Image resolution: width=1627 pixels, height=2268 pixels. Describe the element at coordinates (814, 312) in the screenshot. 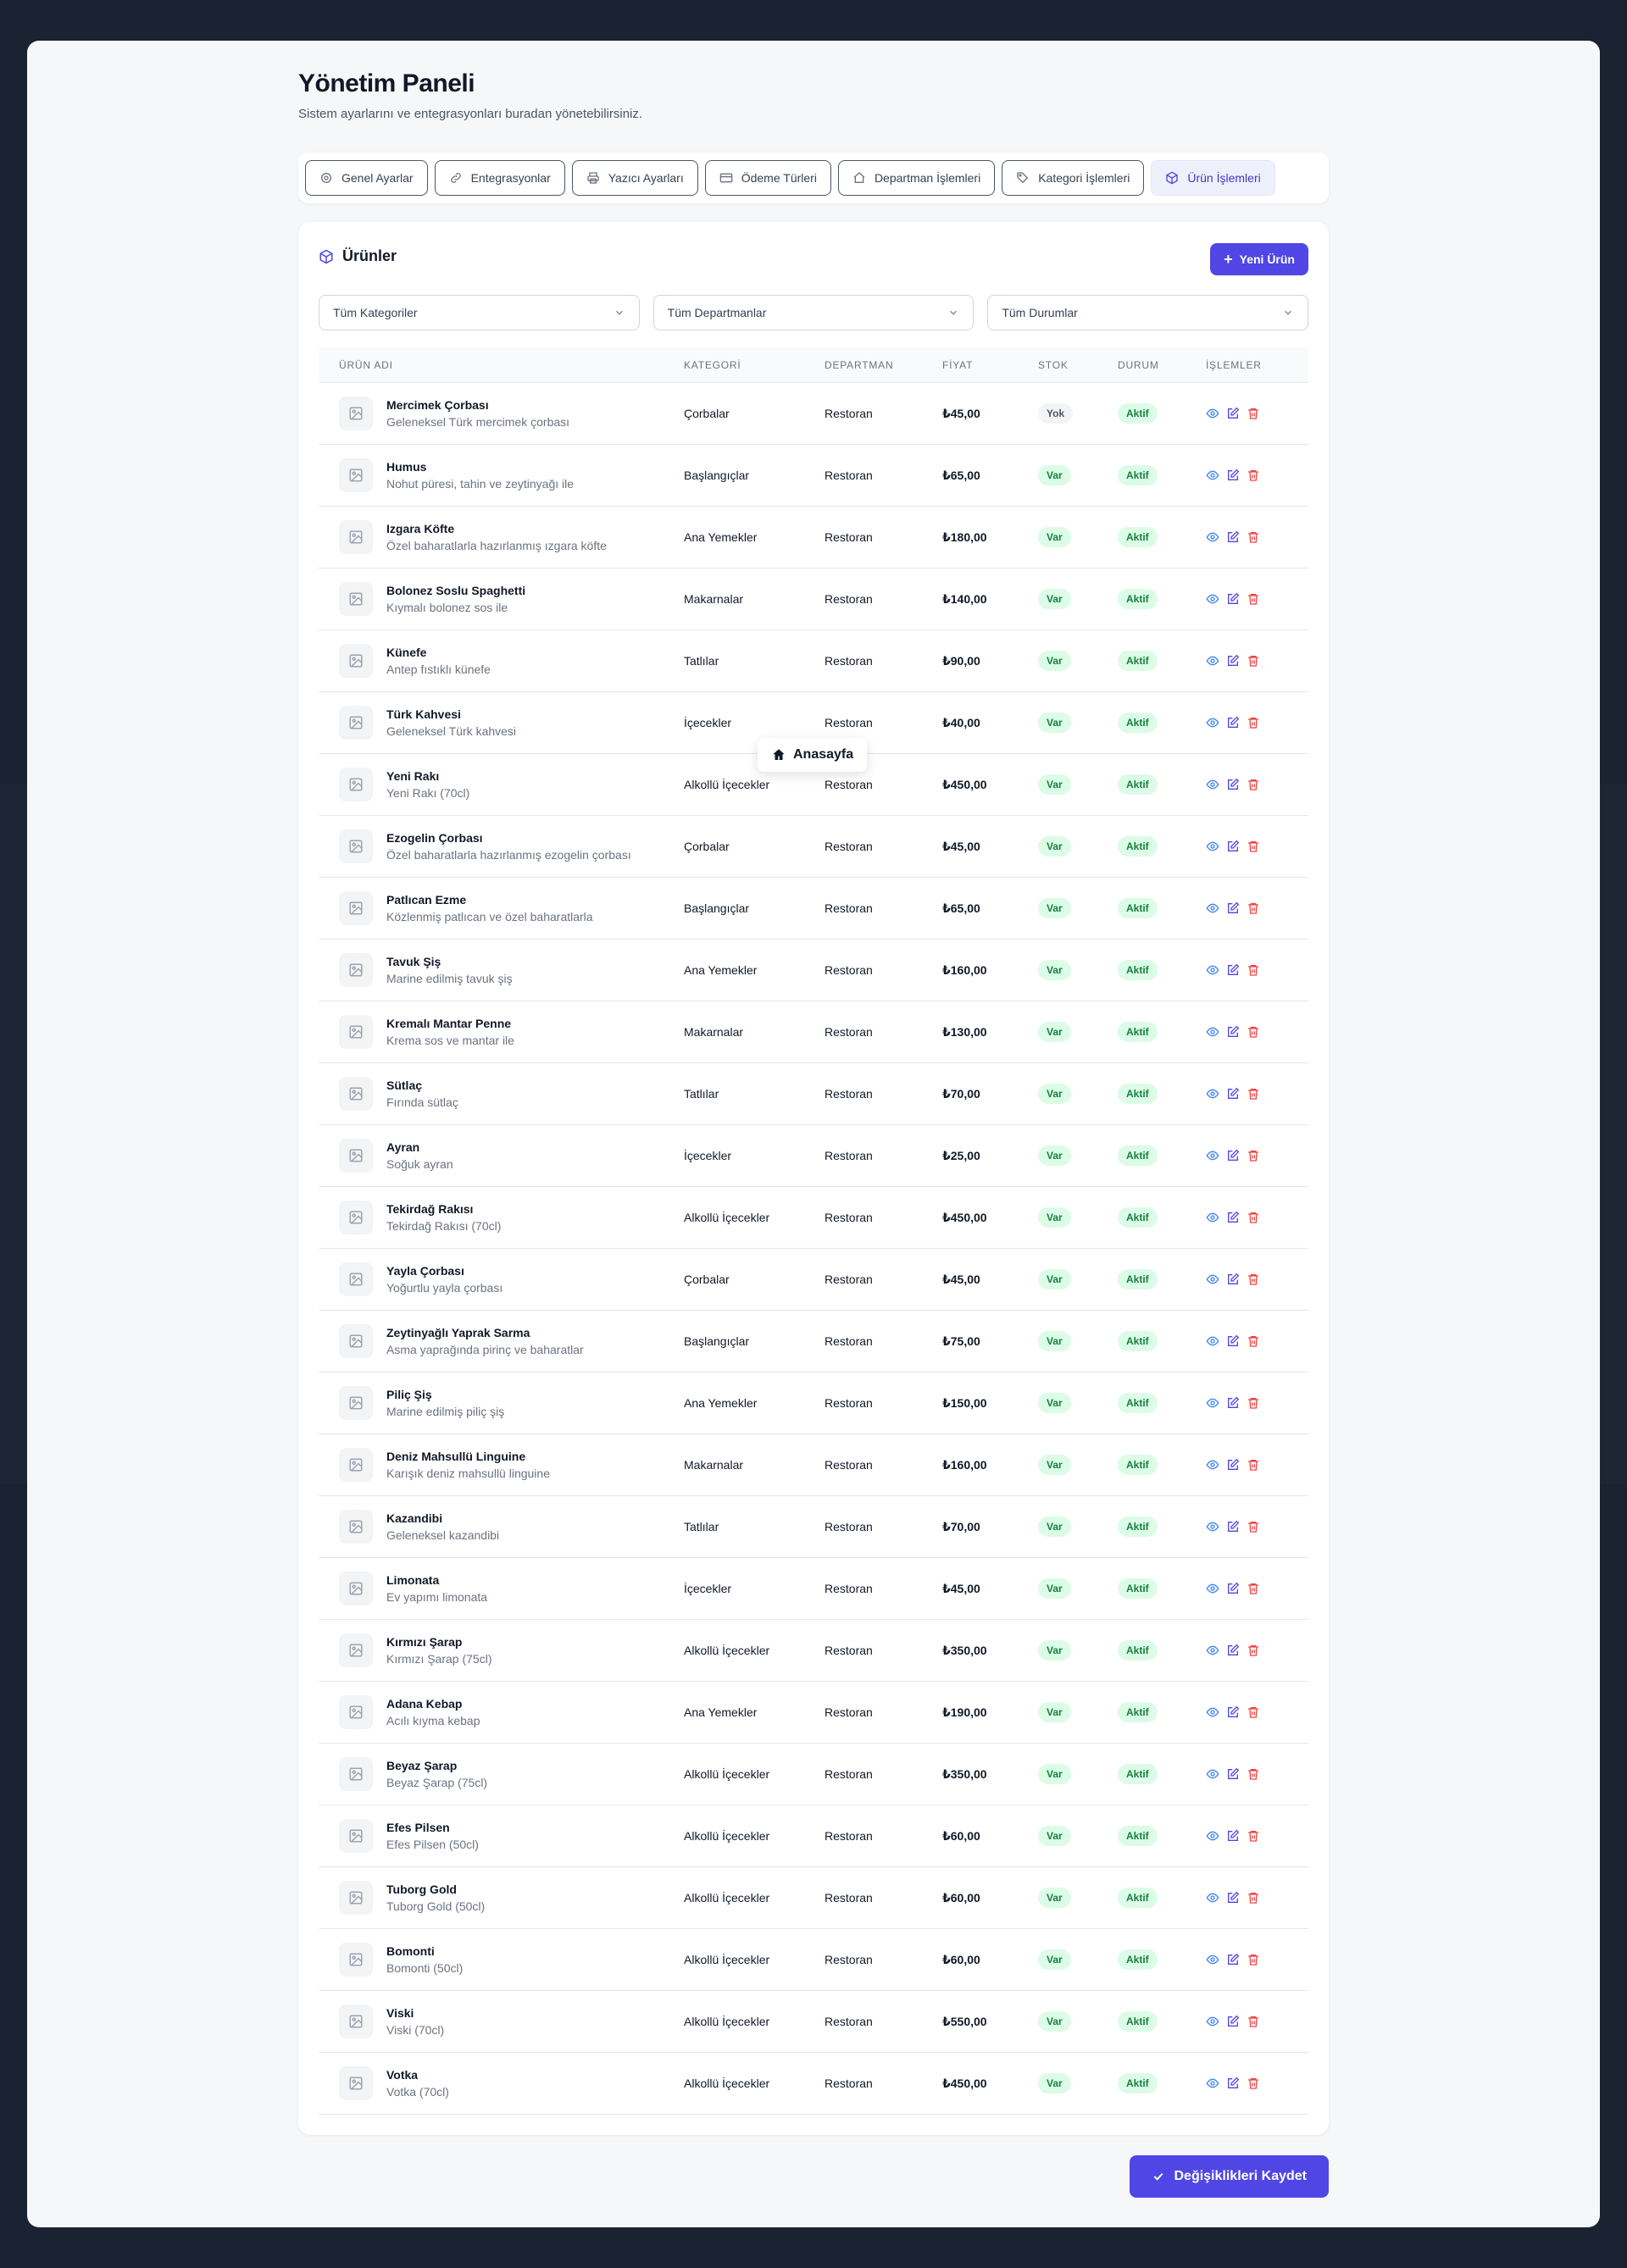

I see `department-filter: Tüm Departmanlar` at that location.